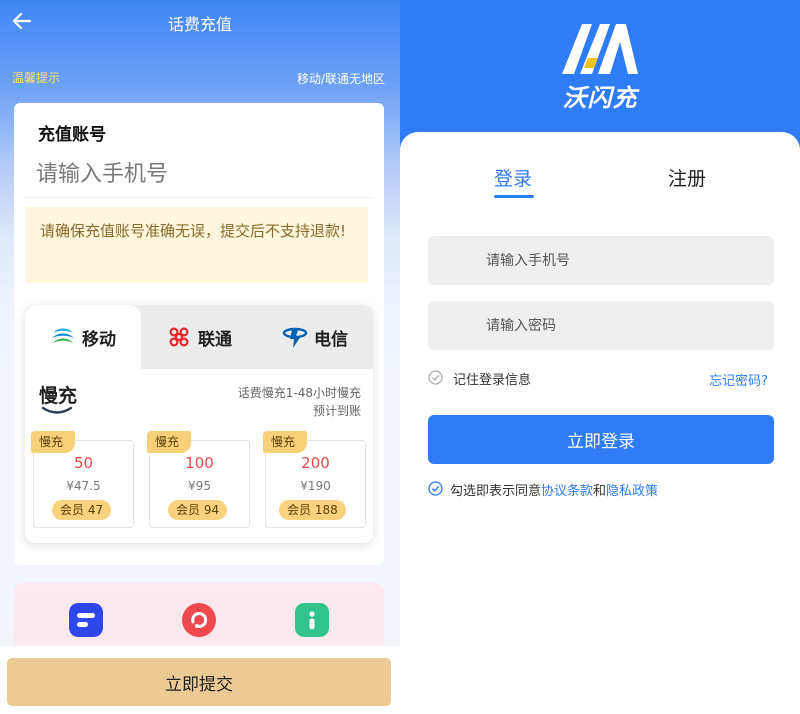 Image resolution: width=800 pixels, height=714 pixels. I want to click on region-note: 移动/联通无地区, so click(340, 79).